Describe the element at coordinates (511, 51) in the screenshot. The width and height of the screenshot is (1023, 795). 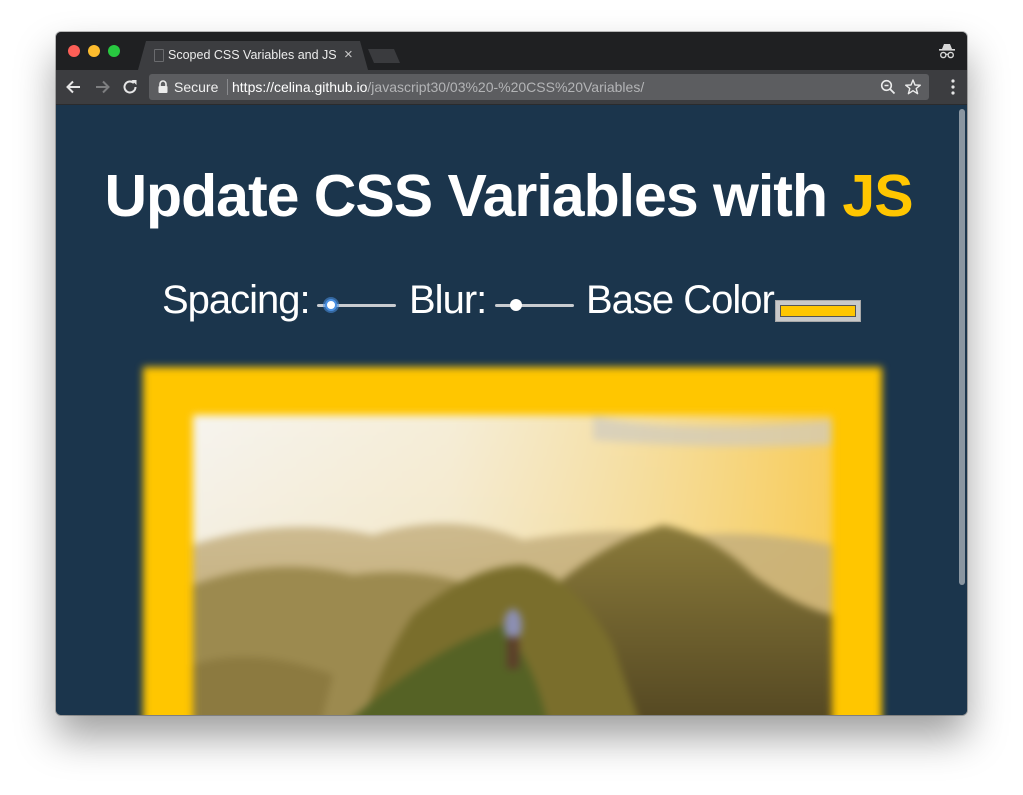
I see `tab-strip: Scoped CSS Variables and JS ×` at that location.